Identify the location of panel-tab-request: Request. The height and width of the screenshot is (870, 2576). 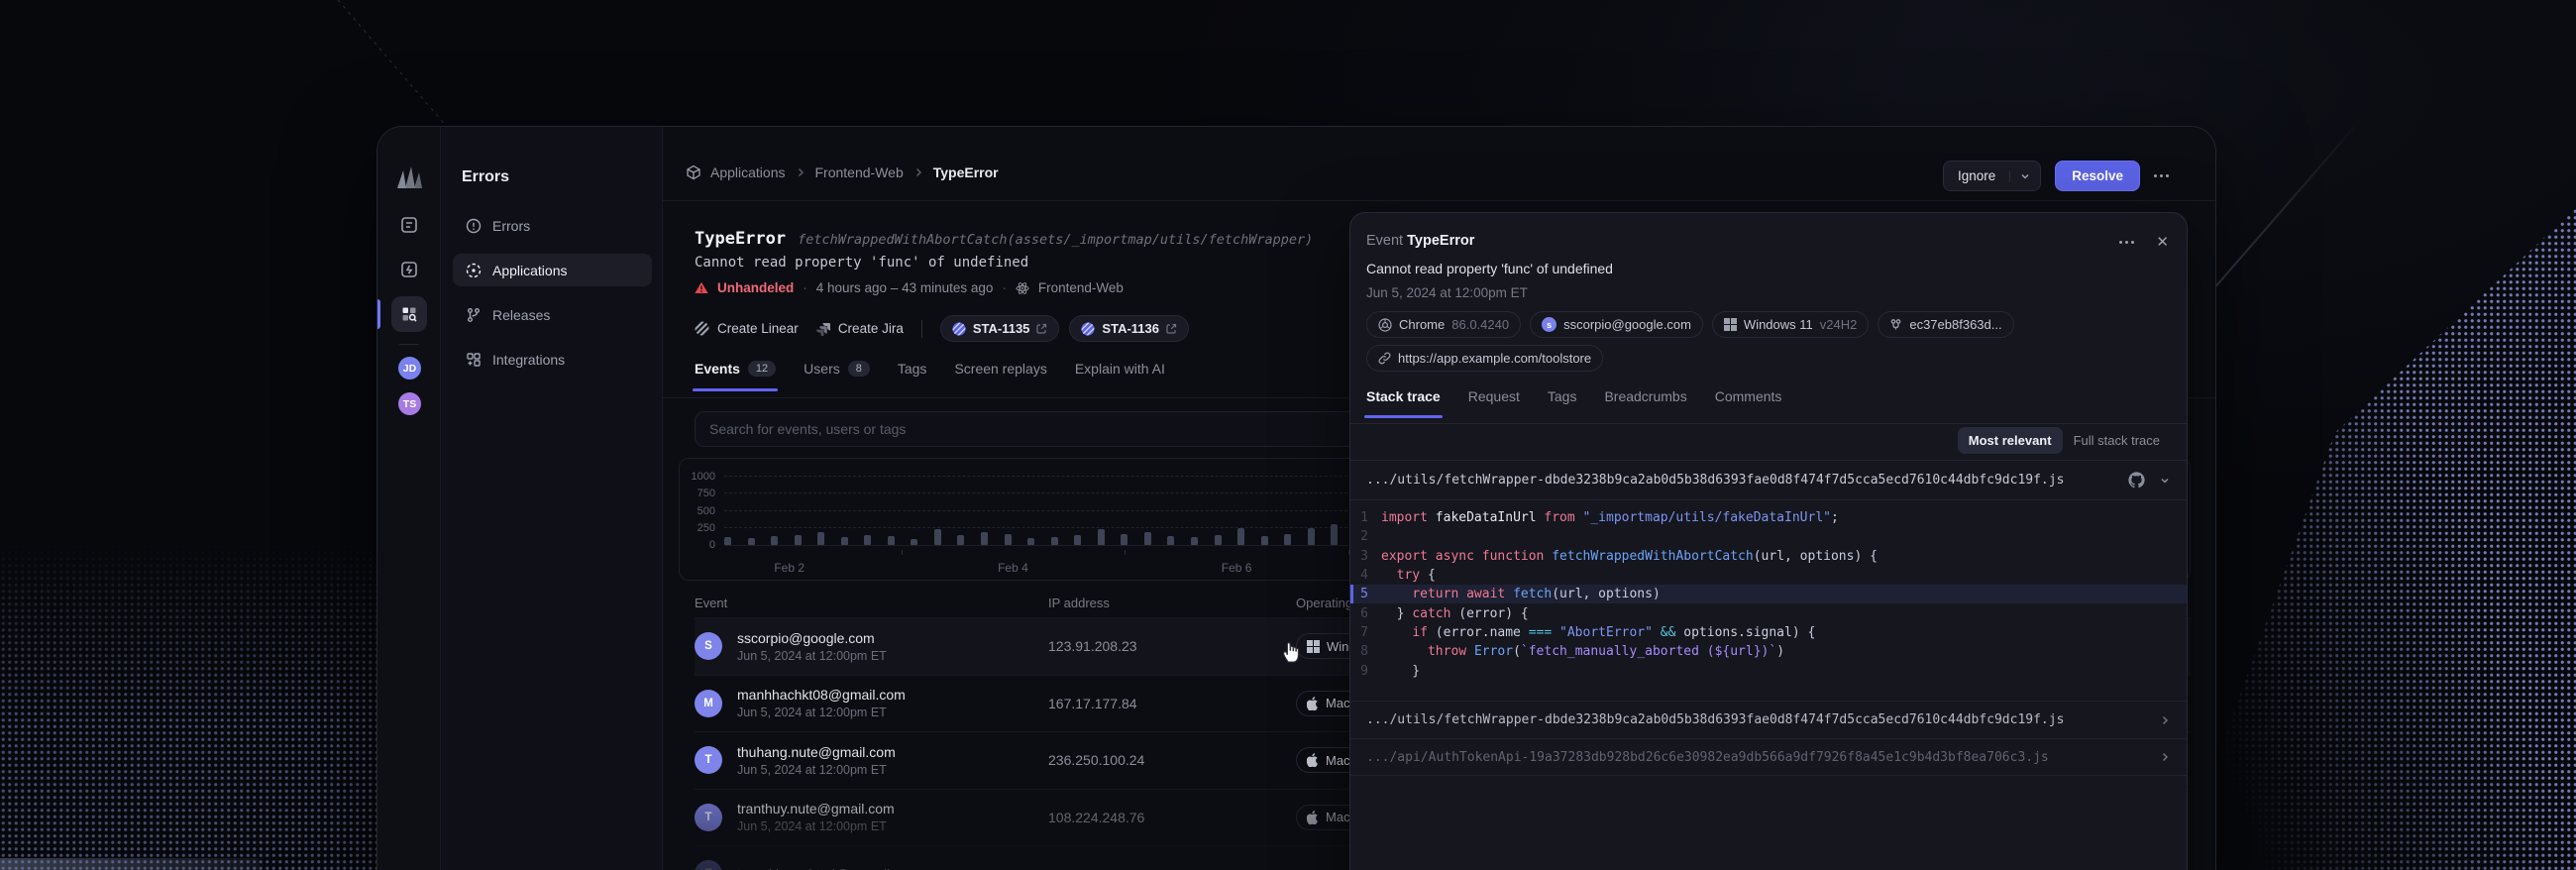
(1494, 403).